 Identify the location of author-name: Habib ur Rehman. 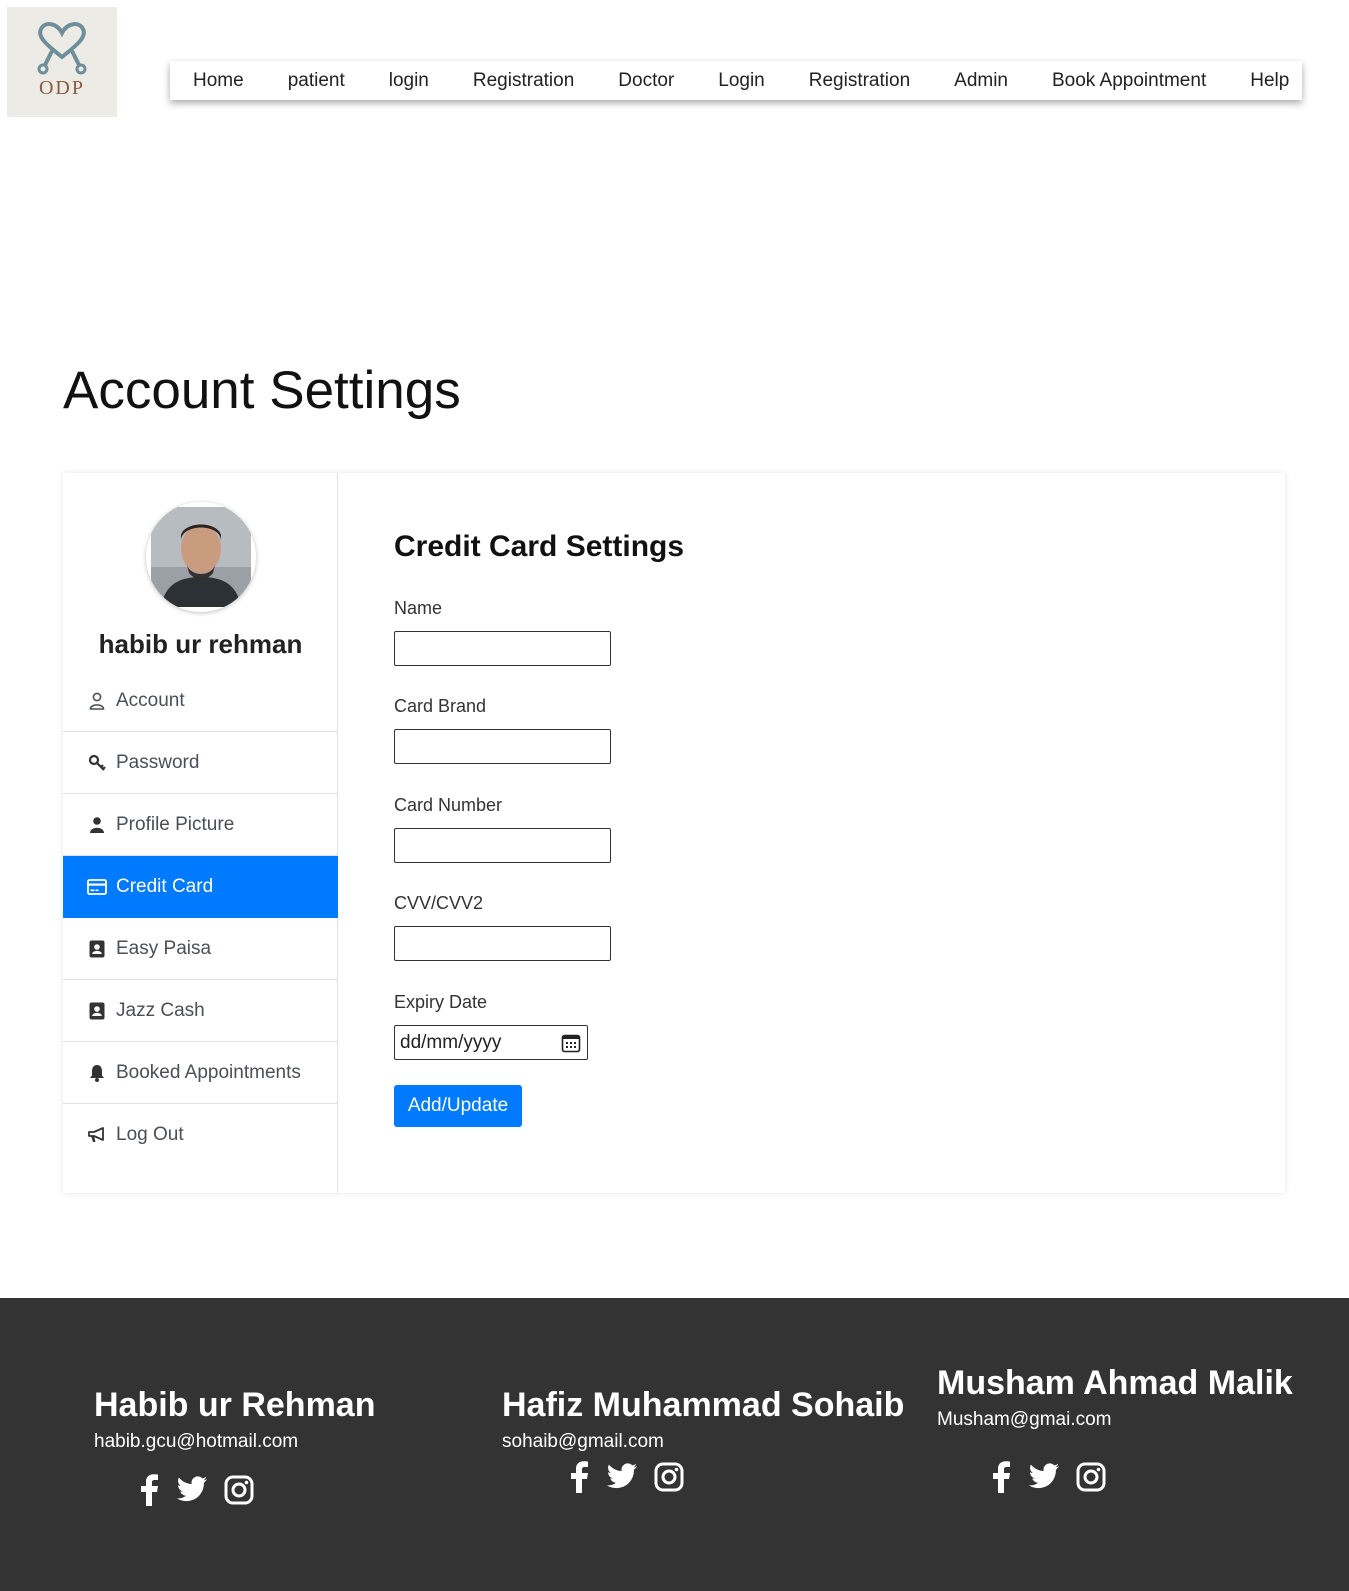
(235, 1405).